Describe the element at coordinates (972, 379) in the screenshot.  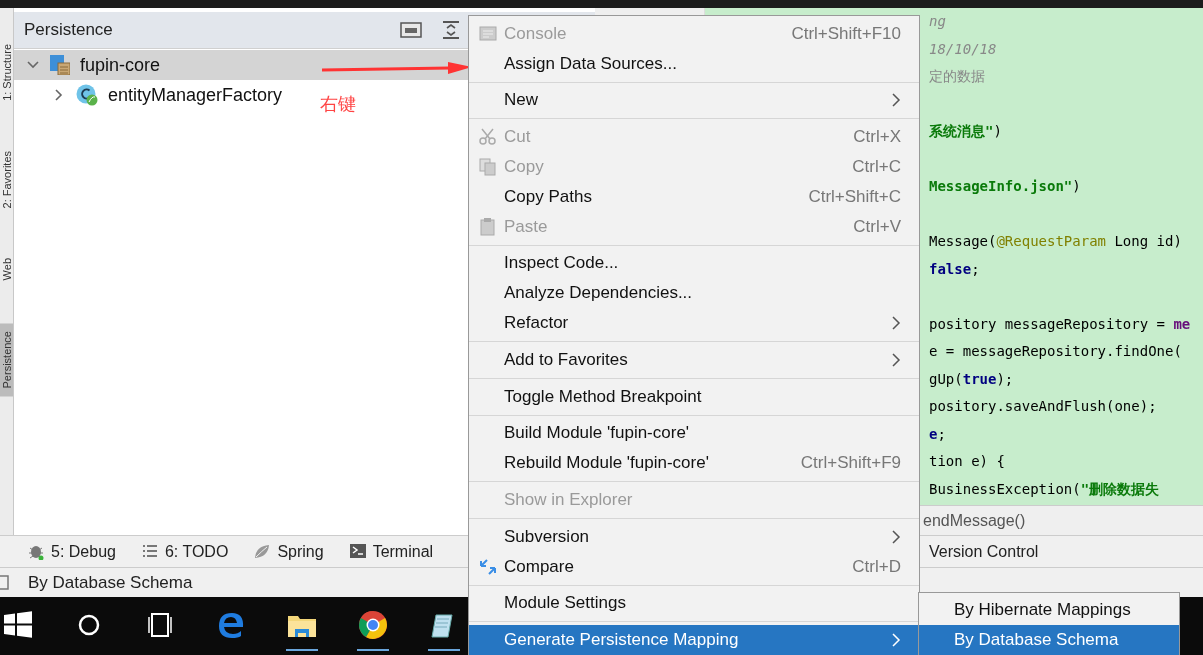
I see `code-line: gUp(true);` at that location.